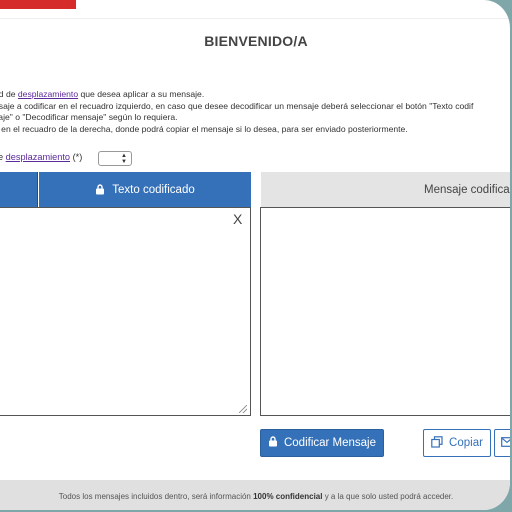  Describe the element at coordinates (243, 409) in the screenshot. I see `resize-handle-icon` at that location.